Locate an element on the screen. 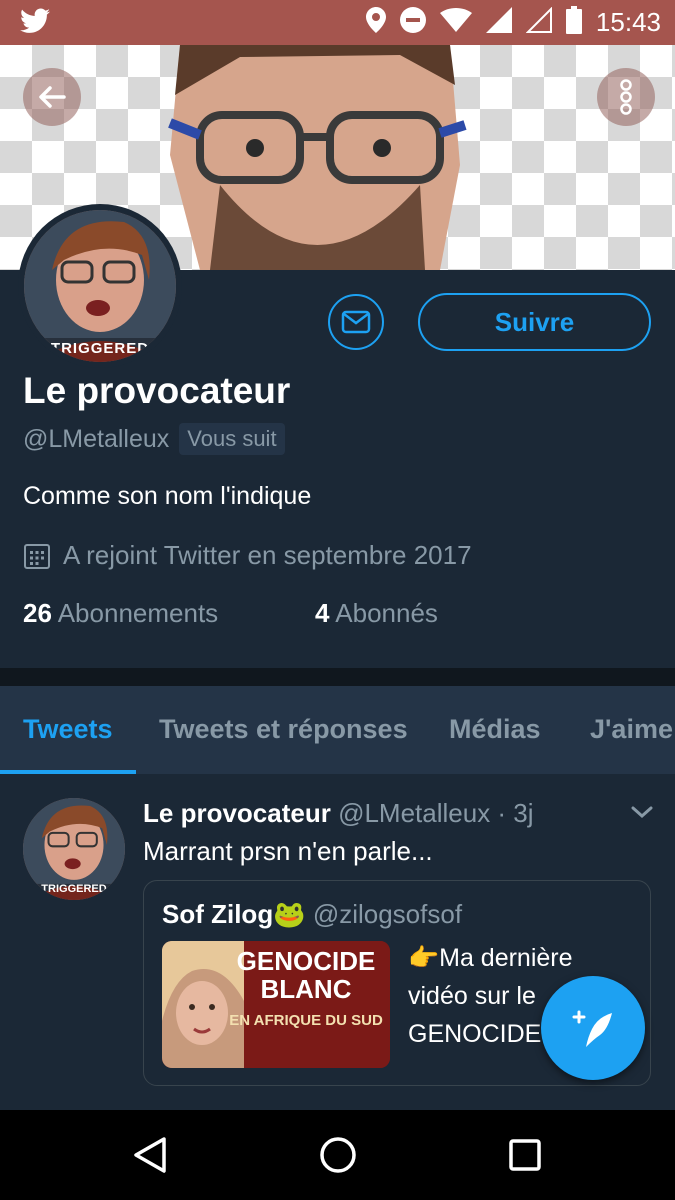 The image size is (675, 1200). profile-handle: @LMetalleux is located at coordinates (96, 438).